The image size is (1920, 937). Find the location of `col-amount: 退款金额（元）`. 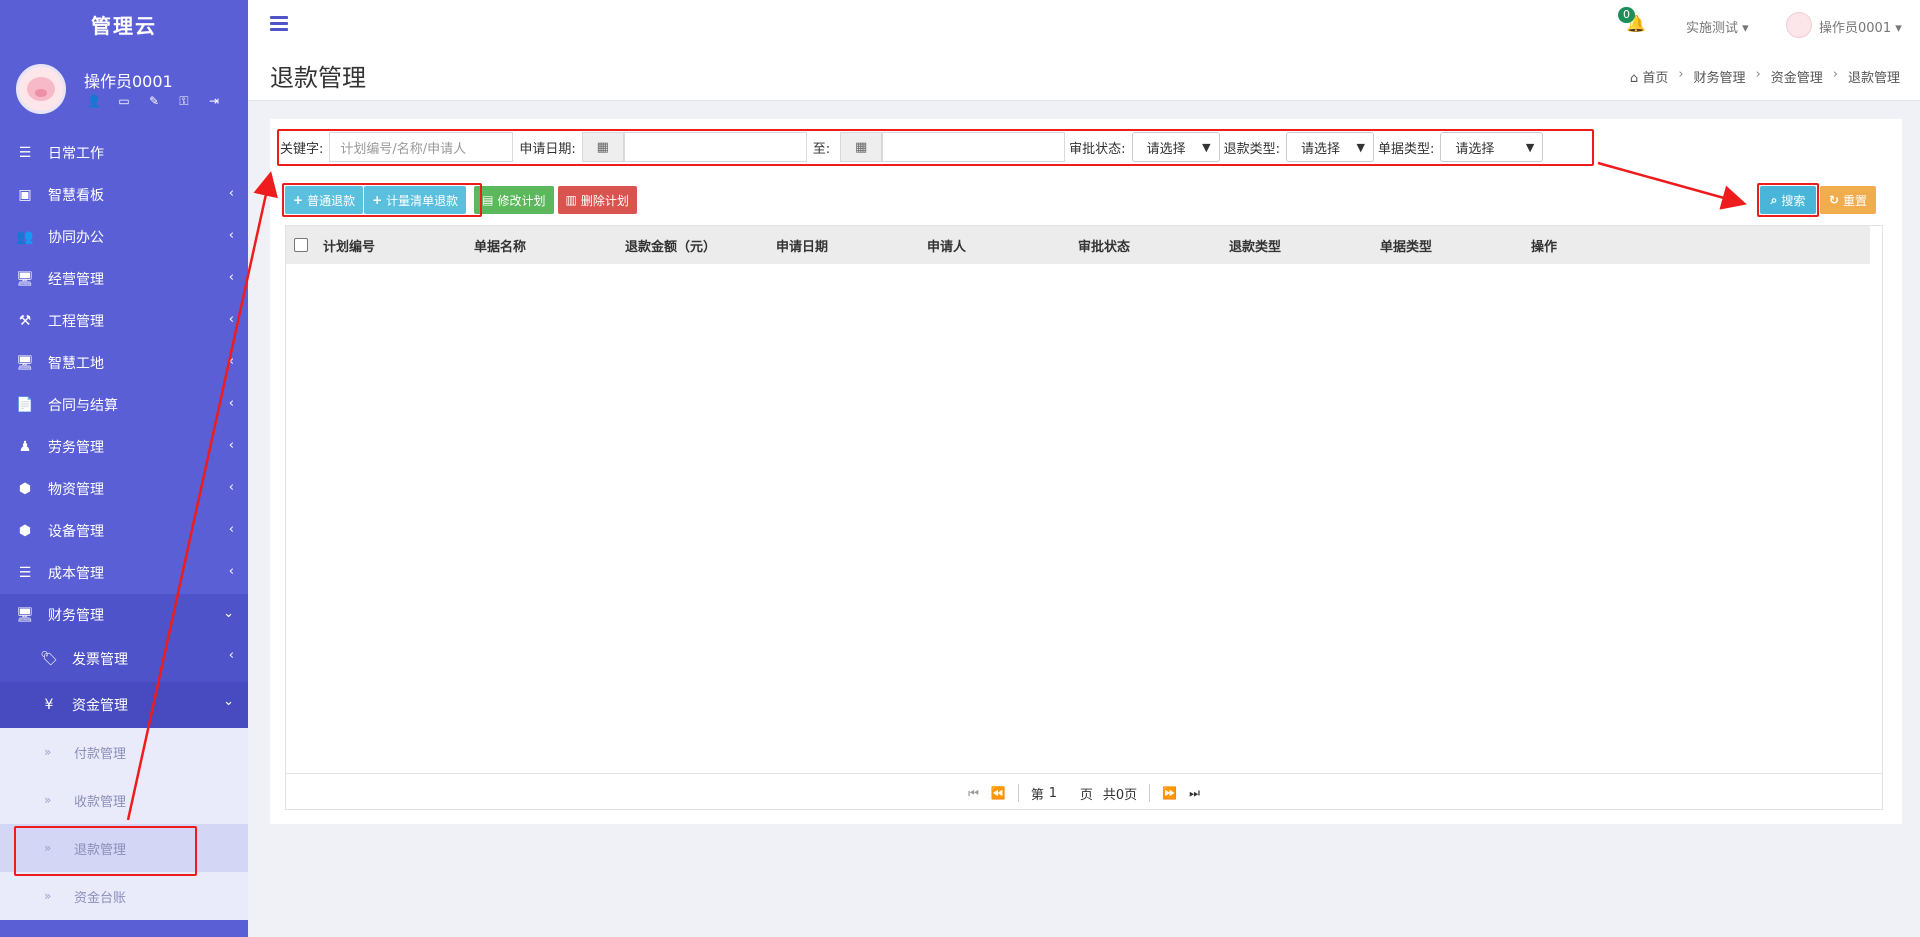

col-amount: 退款金额（元） is located at coordinates (700, 245).